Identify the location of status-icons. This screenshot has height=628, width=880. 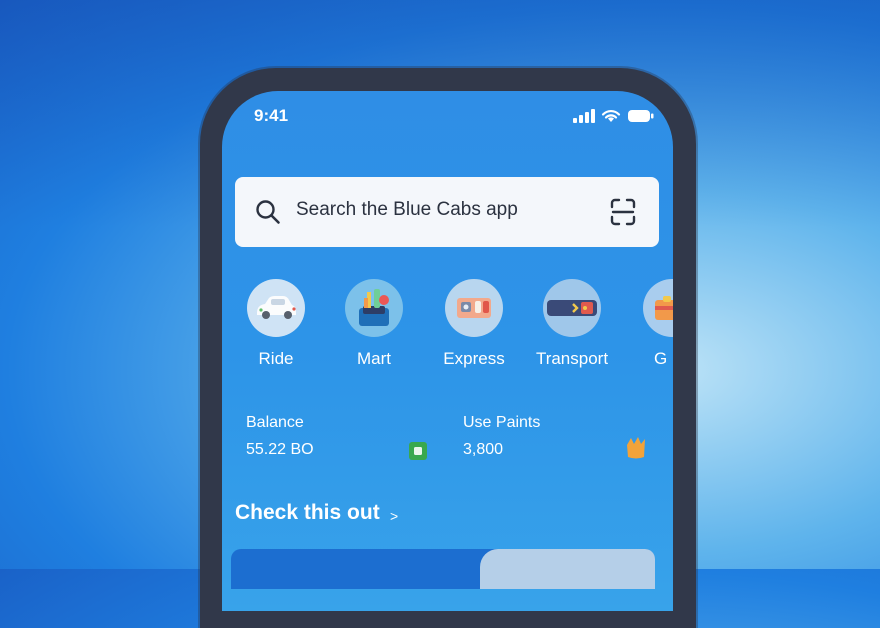
(614, 116).